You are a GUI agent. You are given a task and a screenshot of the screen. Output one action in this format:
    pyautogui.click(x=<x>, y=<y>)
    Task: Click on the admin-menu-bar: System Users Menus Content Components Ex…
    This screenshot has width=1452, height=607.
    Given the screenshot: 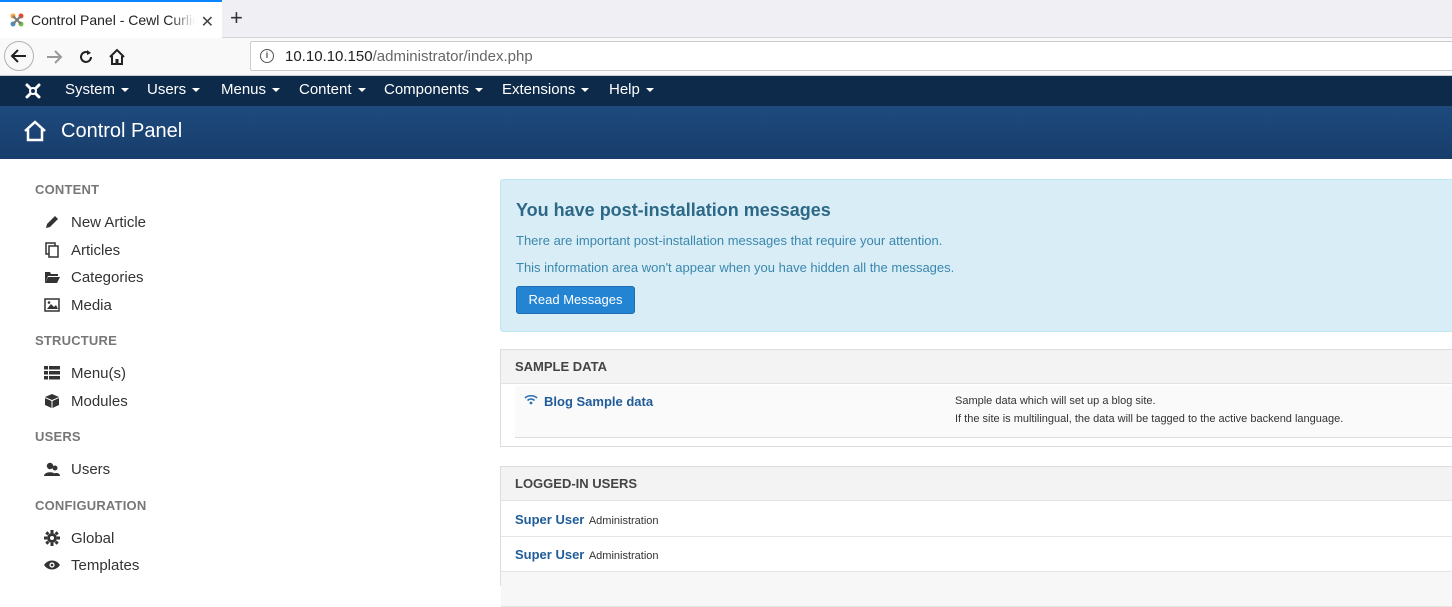 What is the action you would take?
    pyautogui.click(x=726, y=91)
    